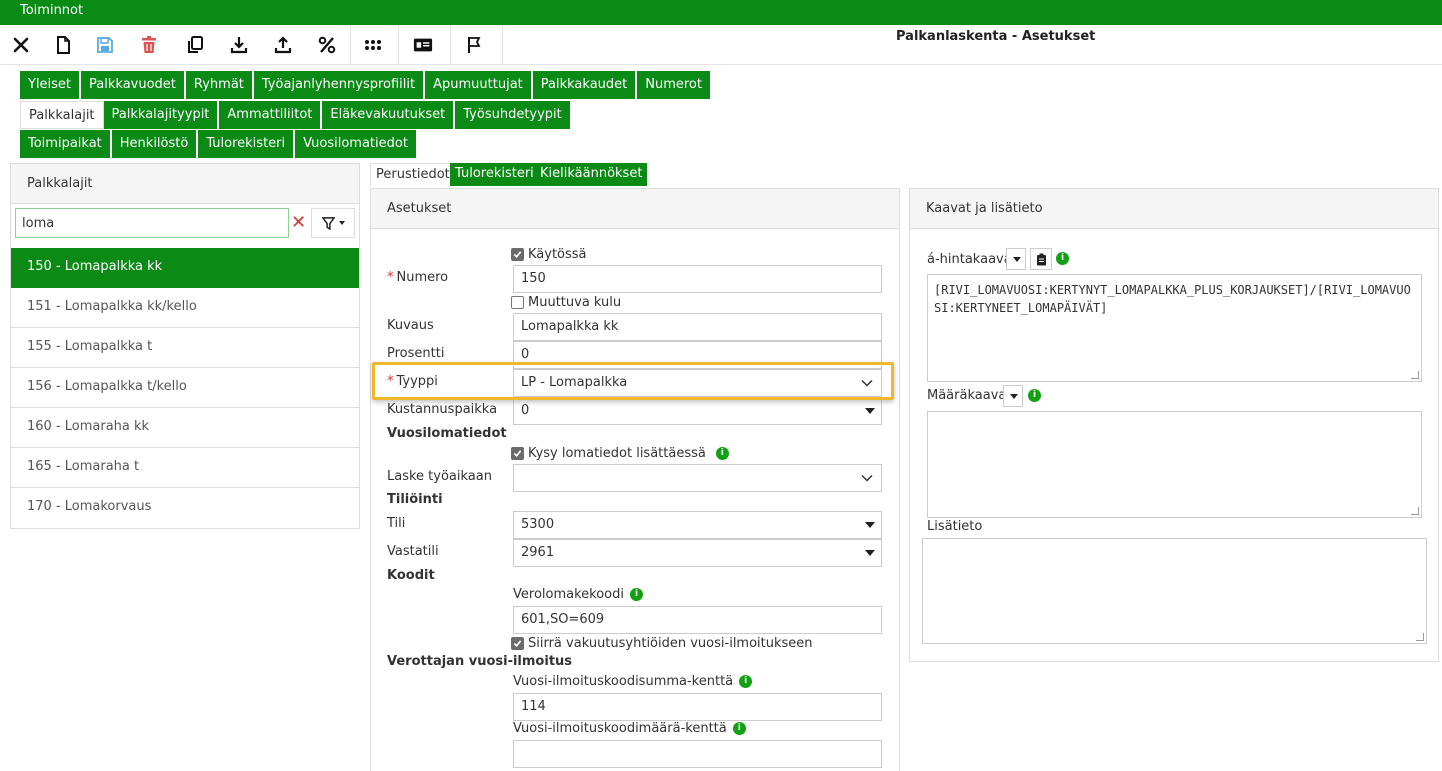  I want to click on list-item: 165 - Lomaraha t, so click(185, 468).